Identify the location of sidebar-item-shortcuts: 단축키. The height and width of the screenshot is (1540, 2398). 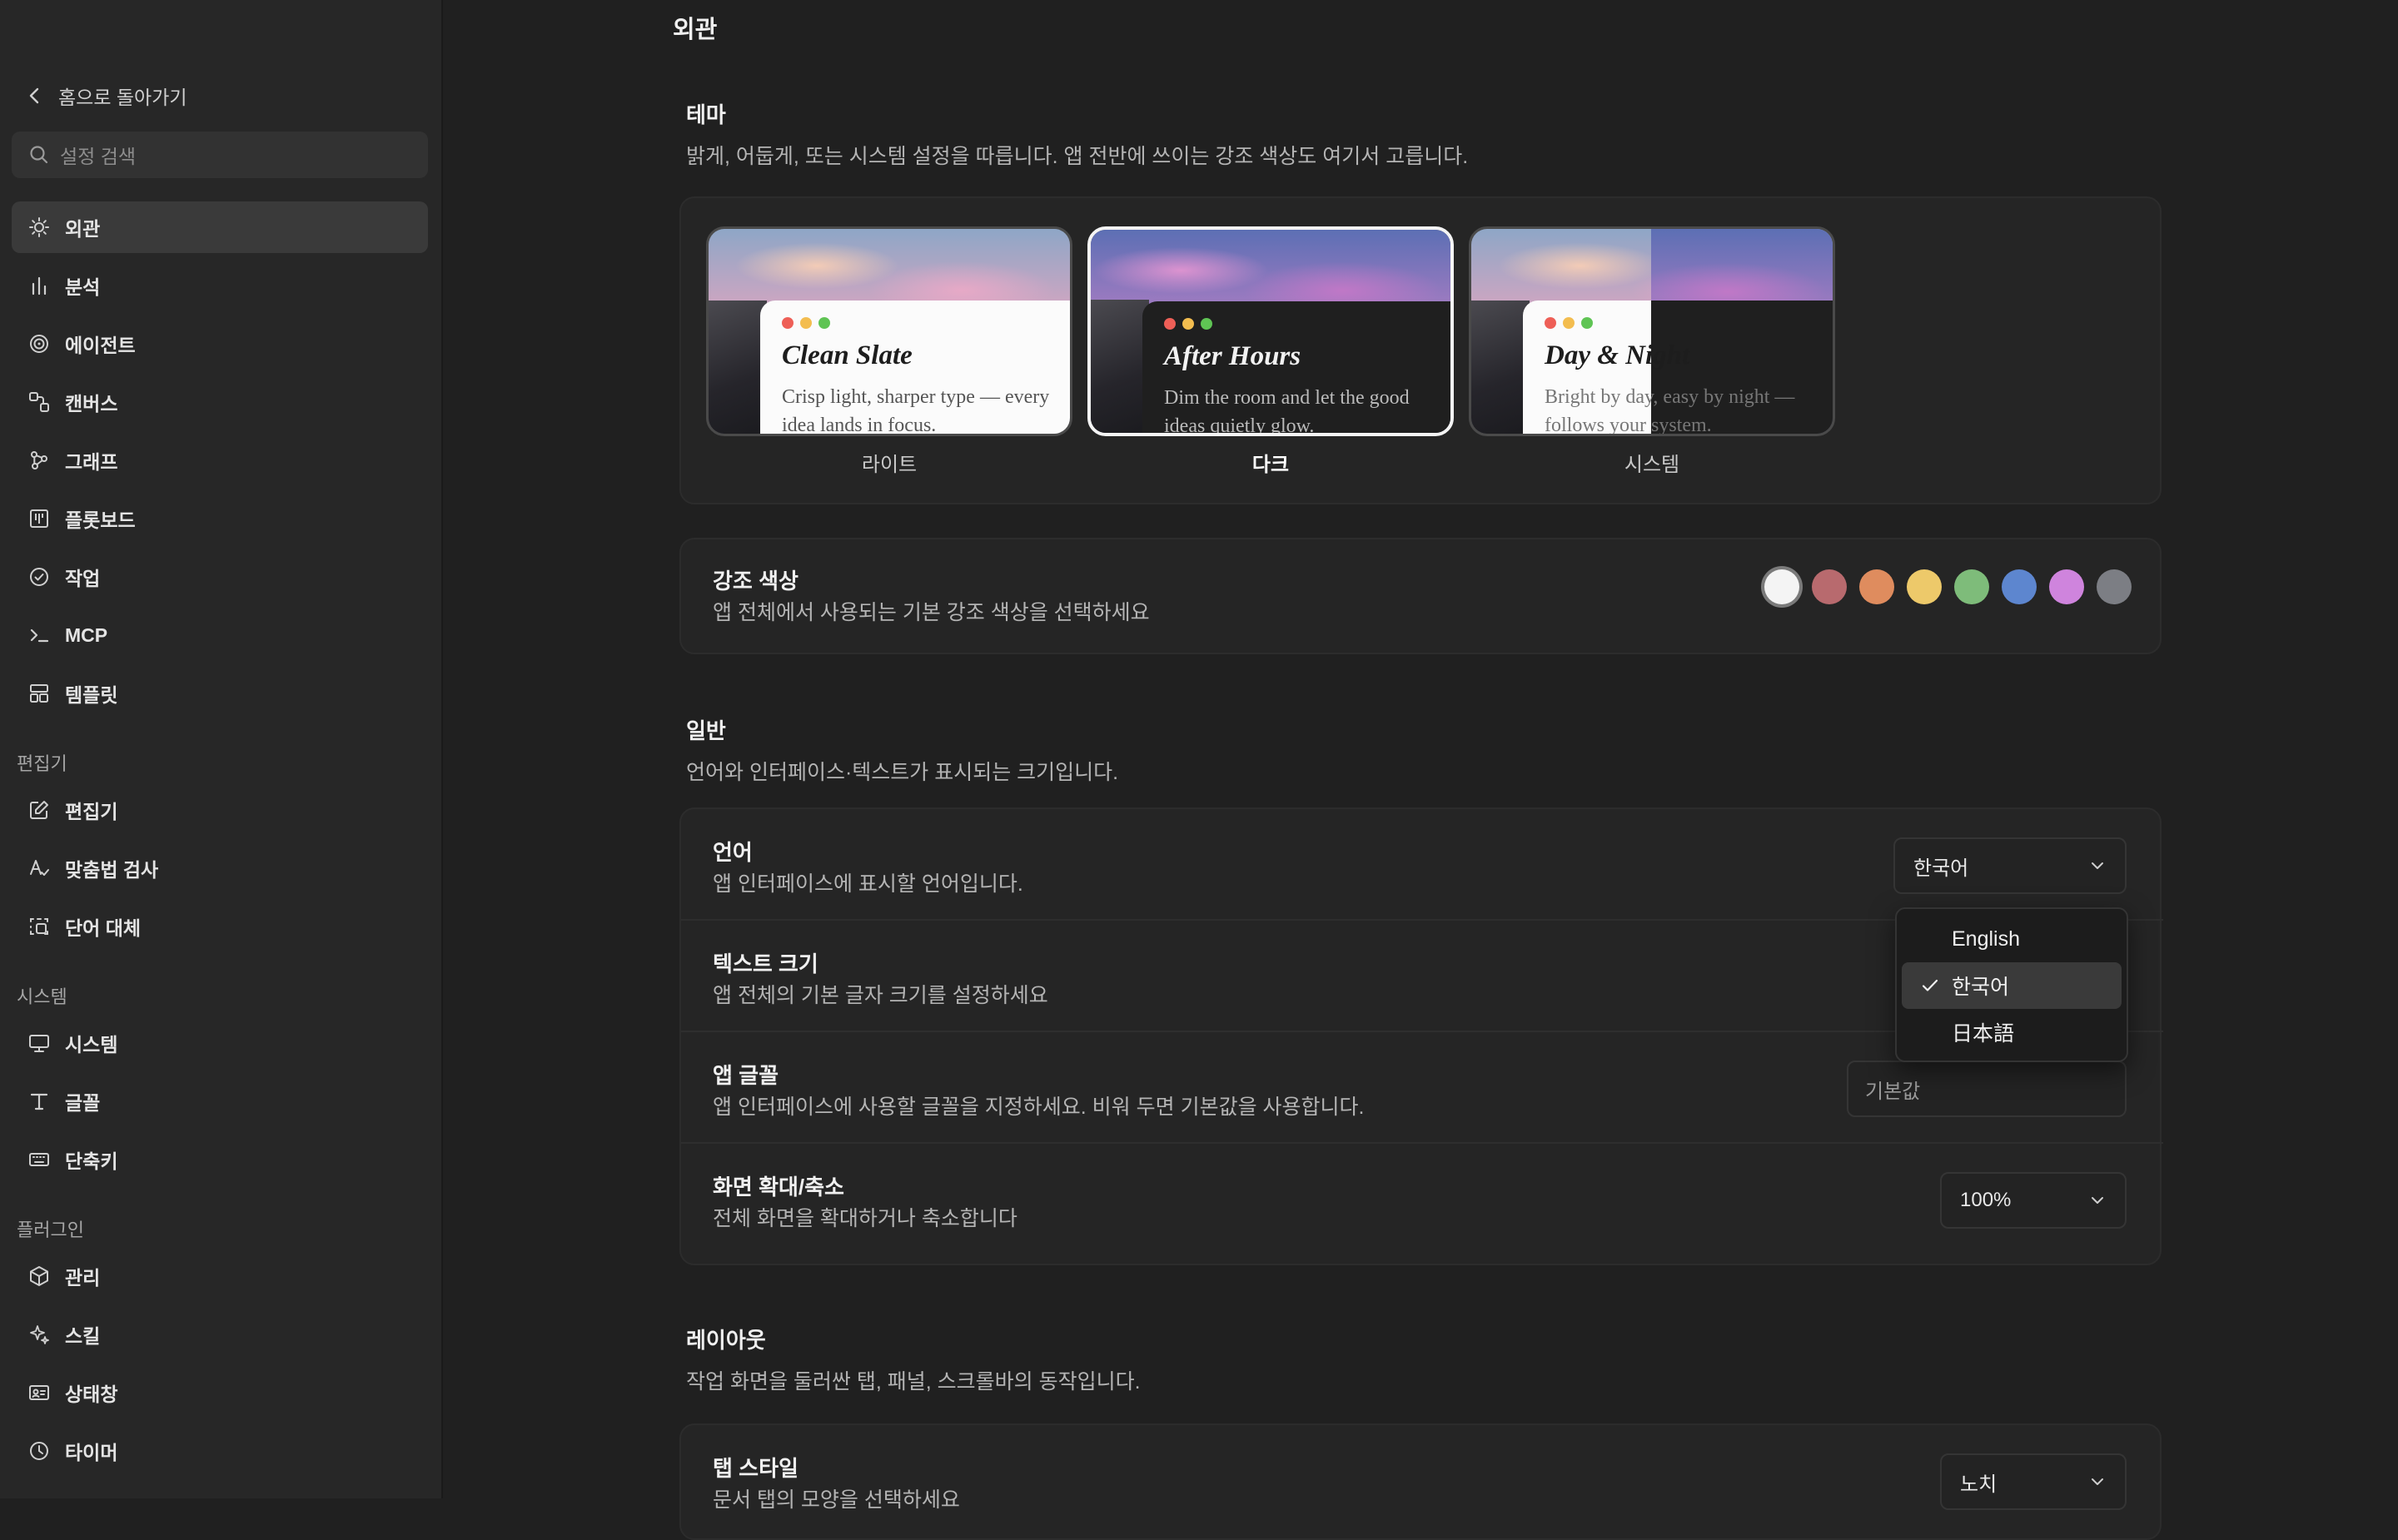
(220, 1159).